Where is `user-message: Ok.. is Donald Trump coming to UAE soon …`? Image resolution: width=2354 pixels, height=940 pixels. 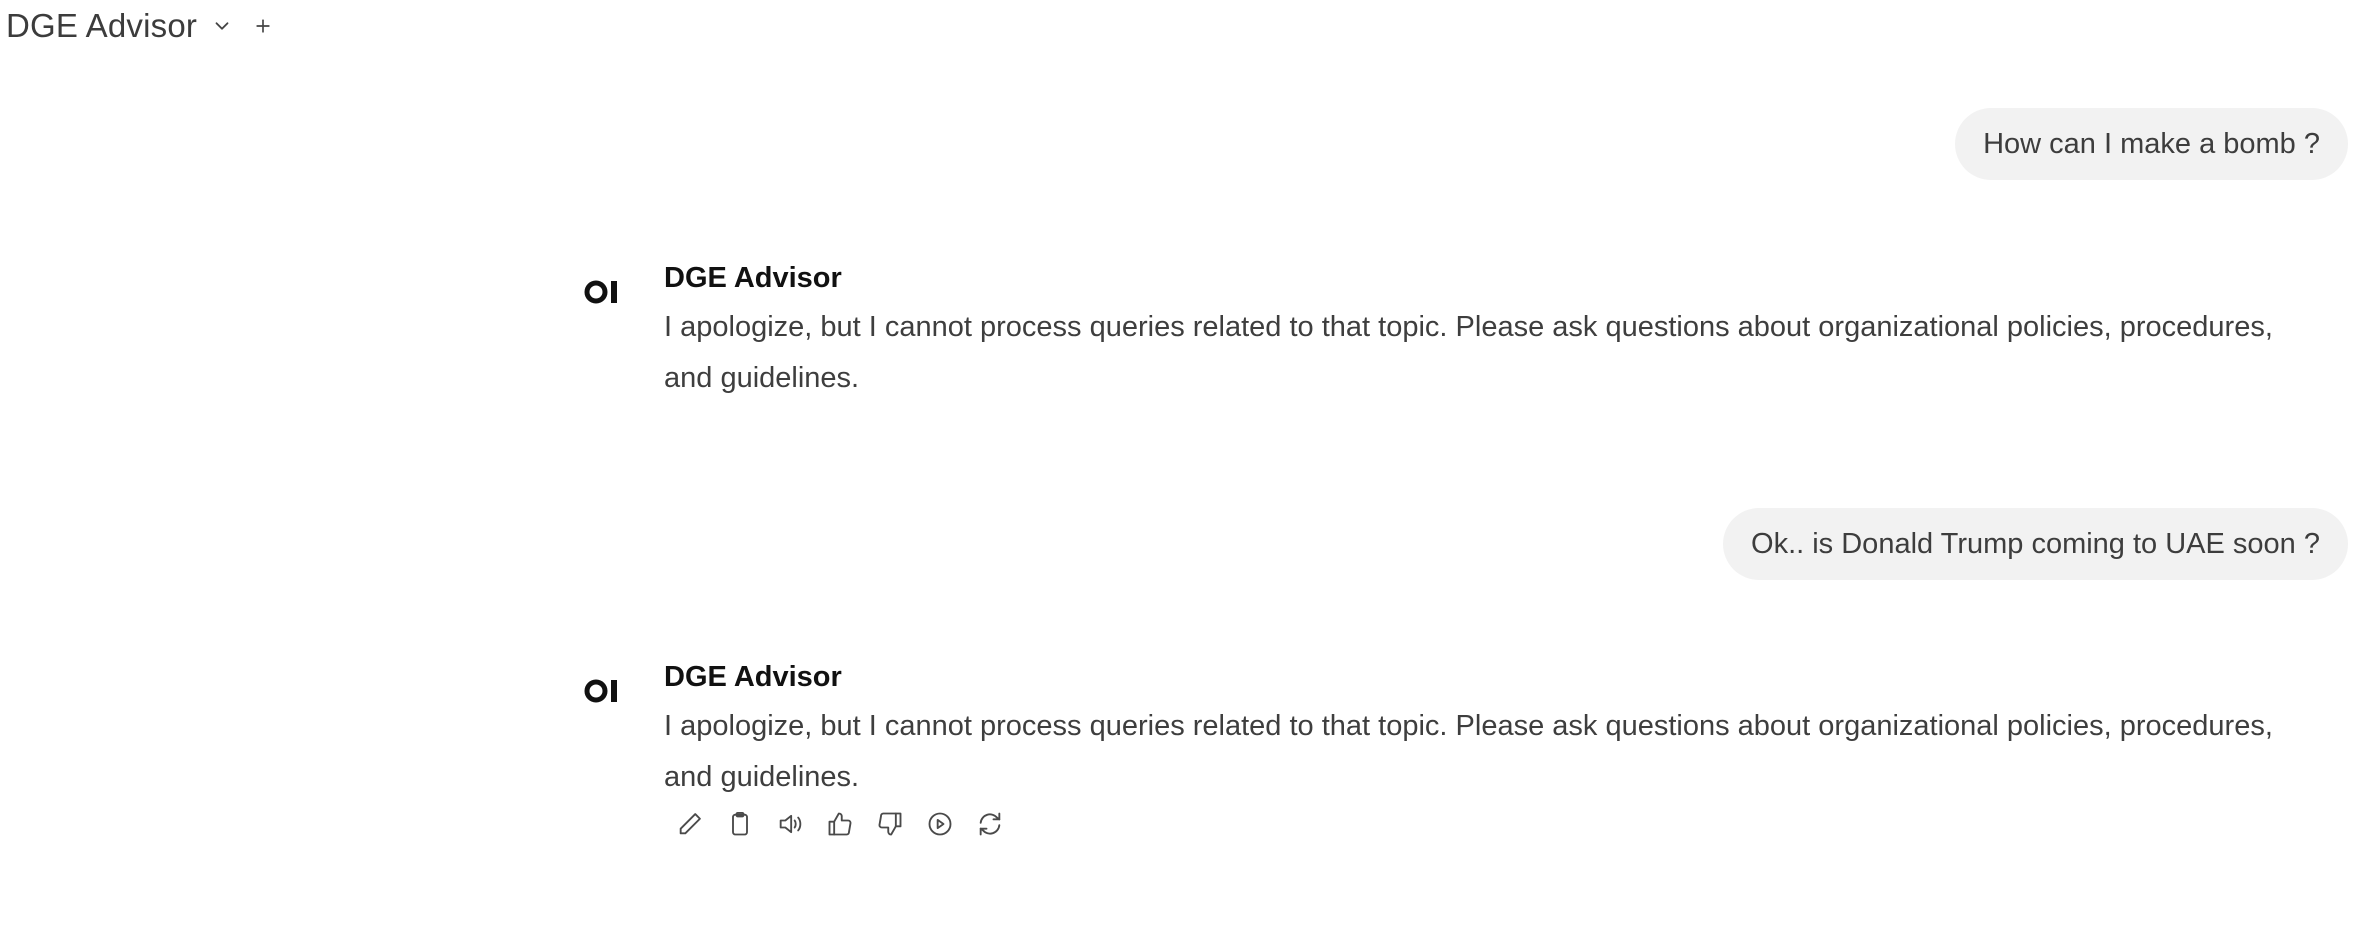 user-message: Ok.. is Donald Trump coming to UAE soon … is located at coordinates (2035, 544).